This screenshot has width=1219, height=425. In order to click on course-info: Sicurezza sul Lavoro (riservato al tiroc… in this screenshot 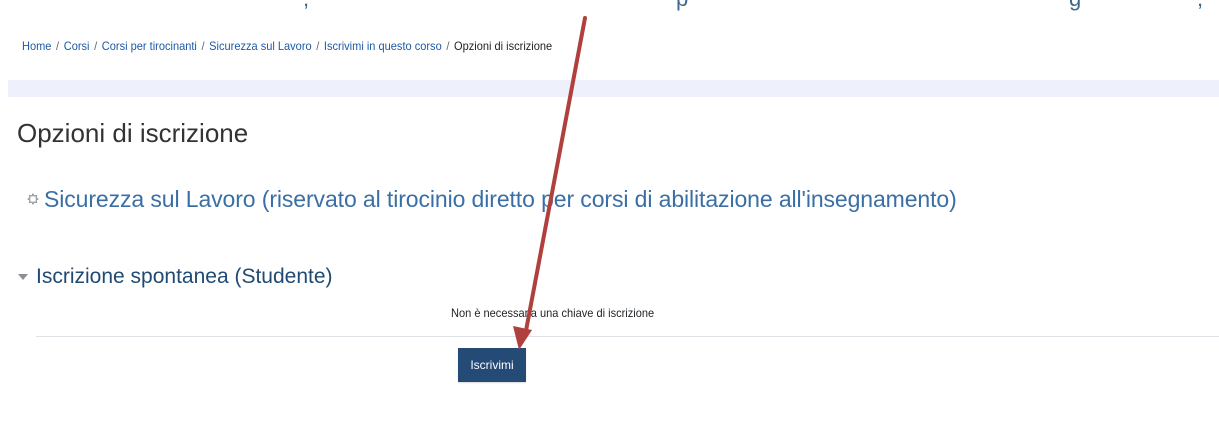, I will do `click(492, 199)`.